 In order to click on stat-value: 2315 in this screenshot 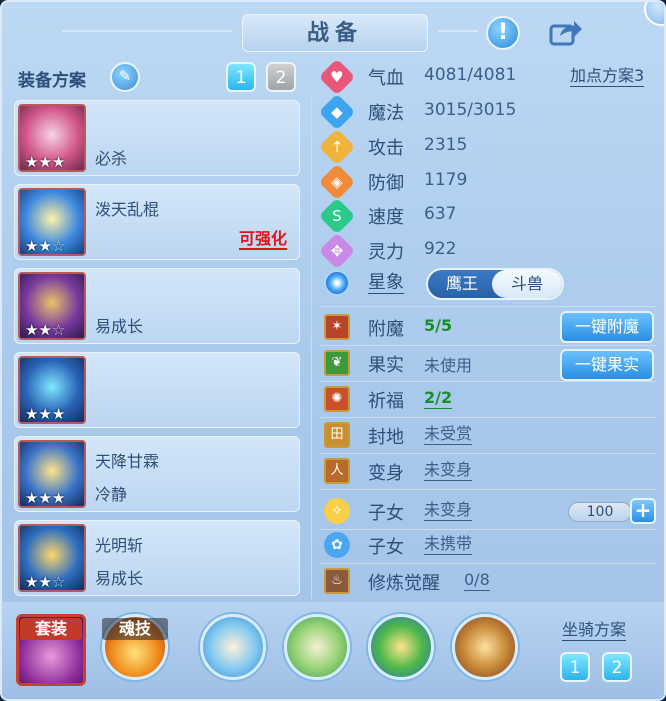, I will do `click(446, 145)`.